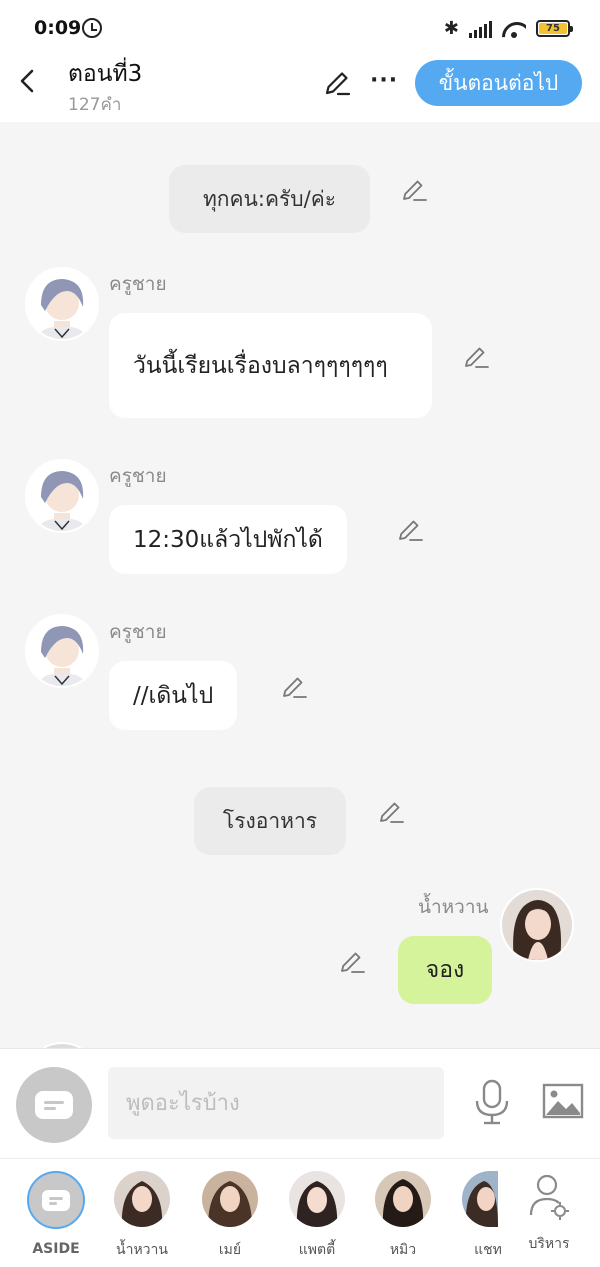 The image size is (600, 1267). I want to click on back-arrow-icon, so click(29, 81).